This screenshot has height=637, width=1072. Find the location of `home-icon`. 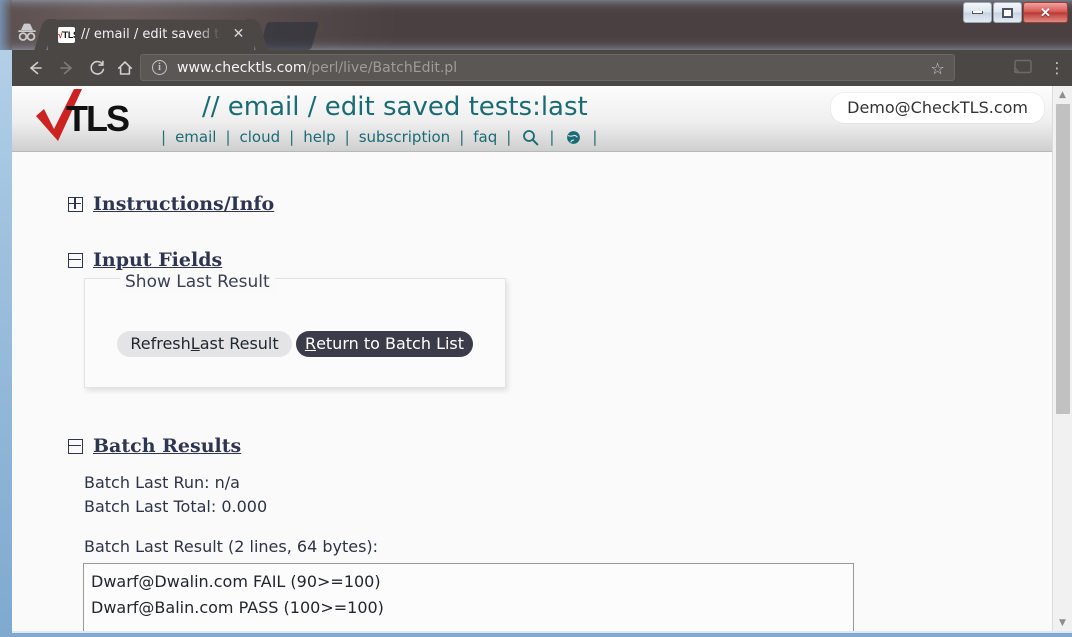

home-icon is located at coordinates (125, 68).